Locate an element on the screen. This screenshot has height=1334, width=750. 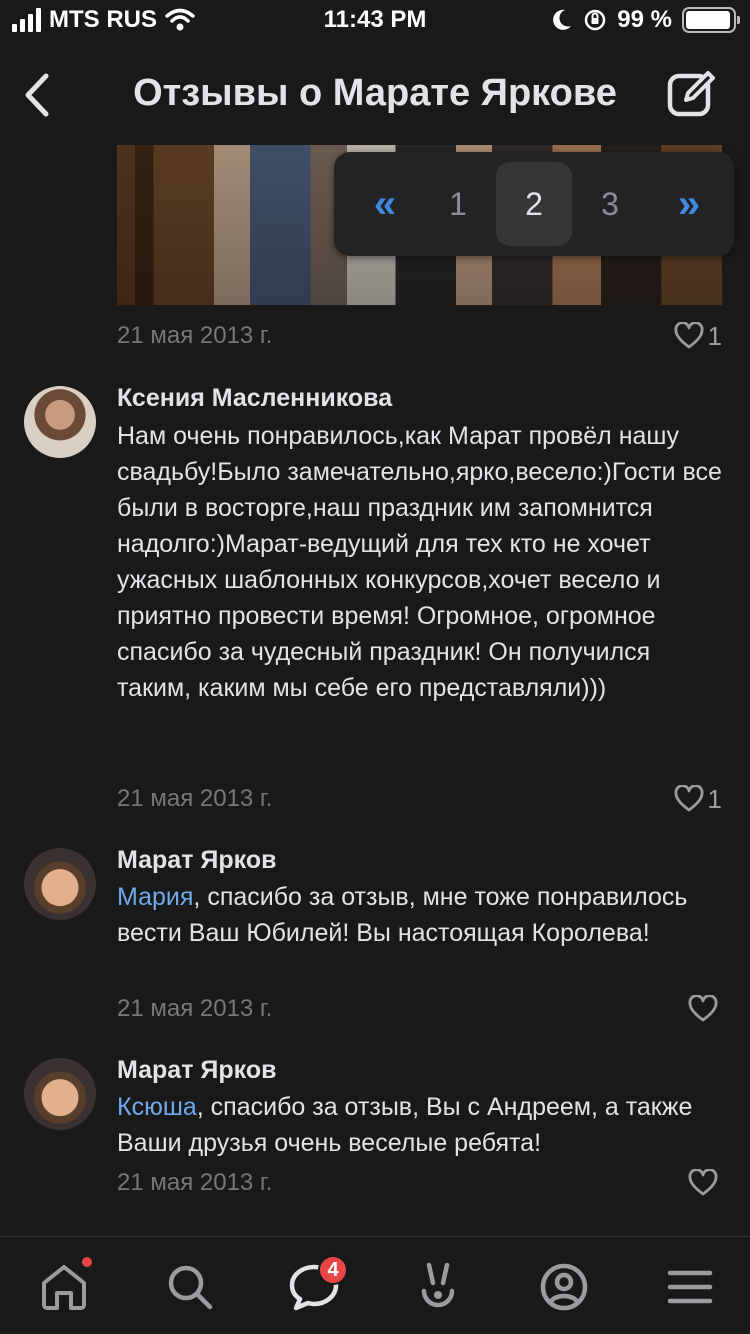
profile-icon is located at coordinates (564, 1287).